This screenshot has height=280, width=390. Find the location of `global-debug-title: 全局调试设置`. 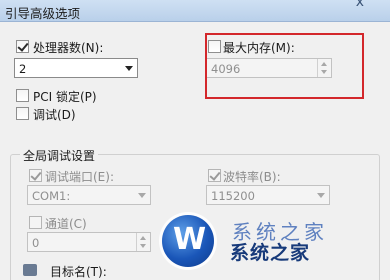

global-debug-title: 全局调试设置 is located at coordinates (59, 155).